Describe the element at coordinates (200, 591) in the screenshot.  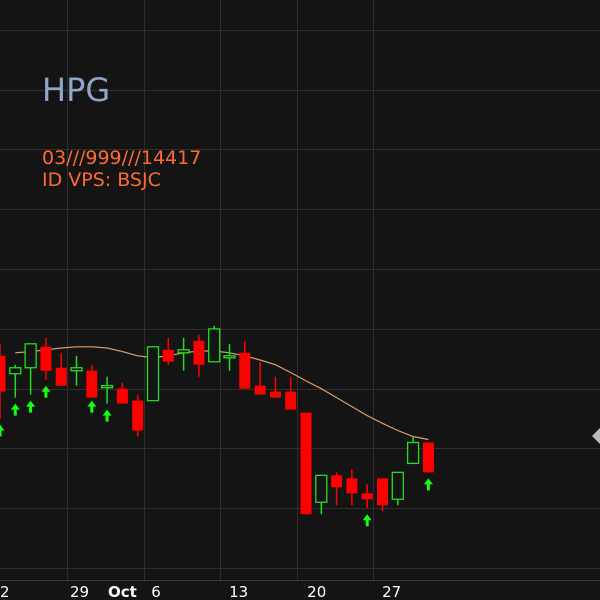
I see `x-axis: 22 29 Oct 6 13 20 27` at that location.